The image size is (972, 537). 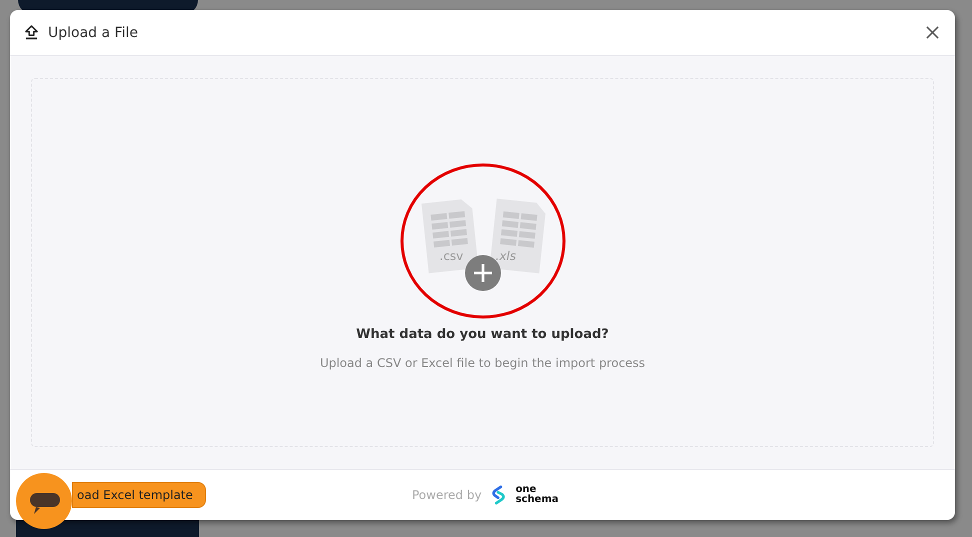 What do you see at coordinates (139, 495) in the screenshot?
I see `download-template-button: oad Excel template` at bounding box center [139, 495].